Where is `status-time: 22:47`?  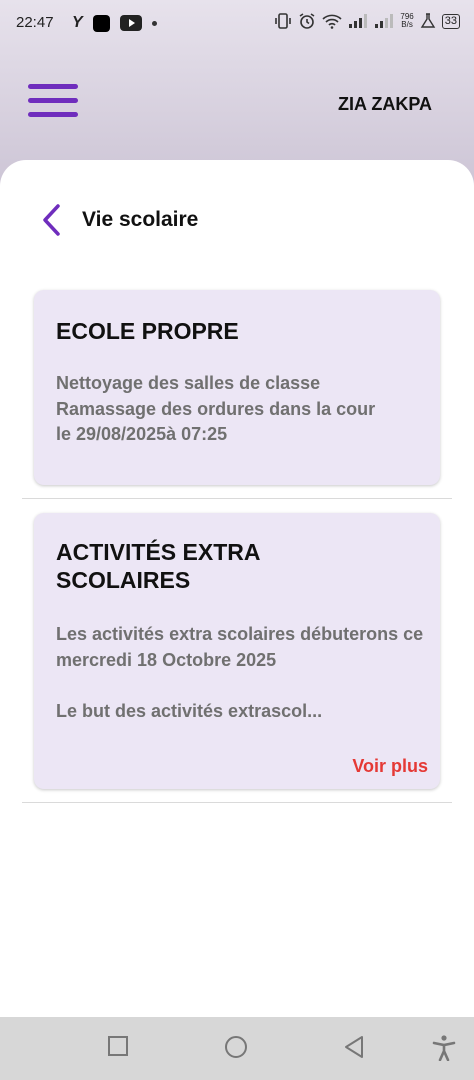 status-time: 22:47 is located at coordinates (35, 22).